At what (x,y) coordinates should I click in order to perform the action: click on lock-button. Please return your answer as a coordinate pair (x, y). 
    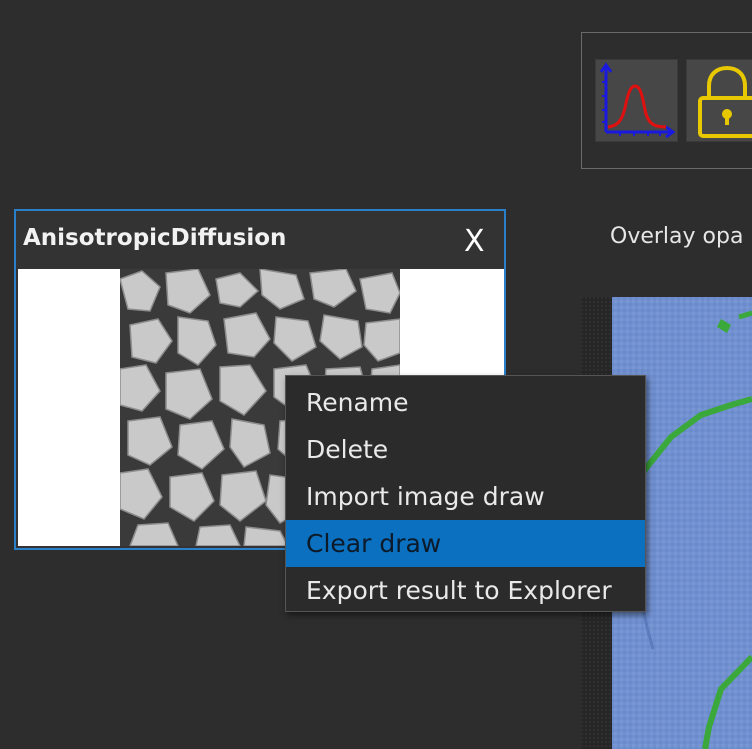
    Looking at the image, I should click on (719, 100).